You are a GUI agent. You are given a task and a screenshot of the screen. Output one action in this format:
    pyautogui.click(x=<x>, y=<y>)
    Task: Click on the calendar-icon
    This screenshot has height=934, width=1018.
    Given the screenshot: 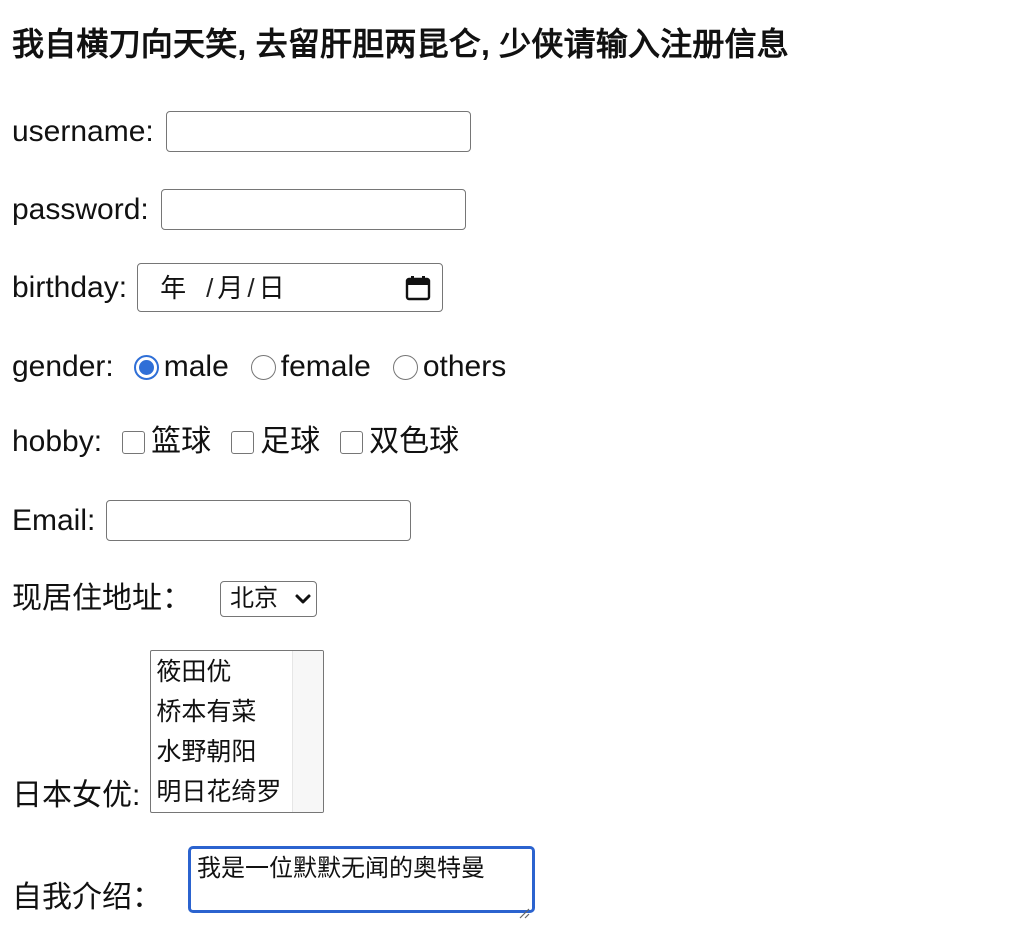 What is the action you would take?
    pyautogui.click(x=418, y=288)
    